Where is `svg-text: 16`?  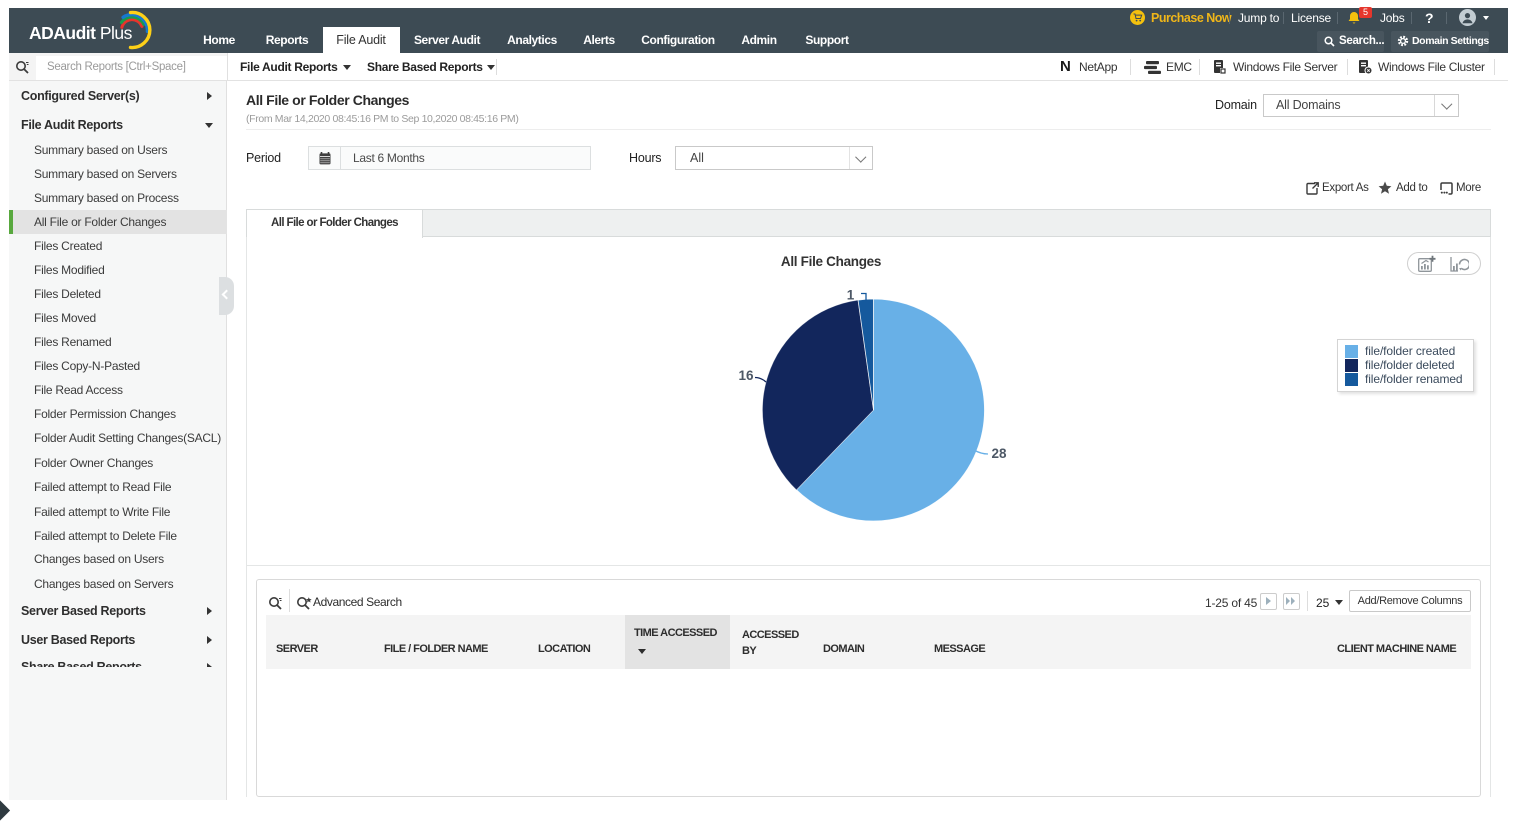
svg-text: 16 is located at coordinates (746, 375).